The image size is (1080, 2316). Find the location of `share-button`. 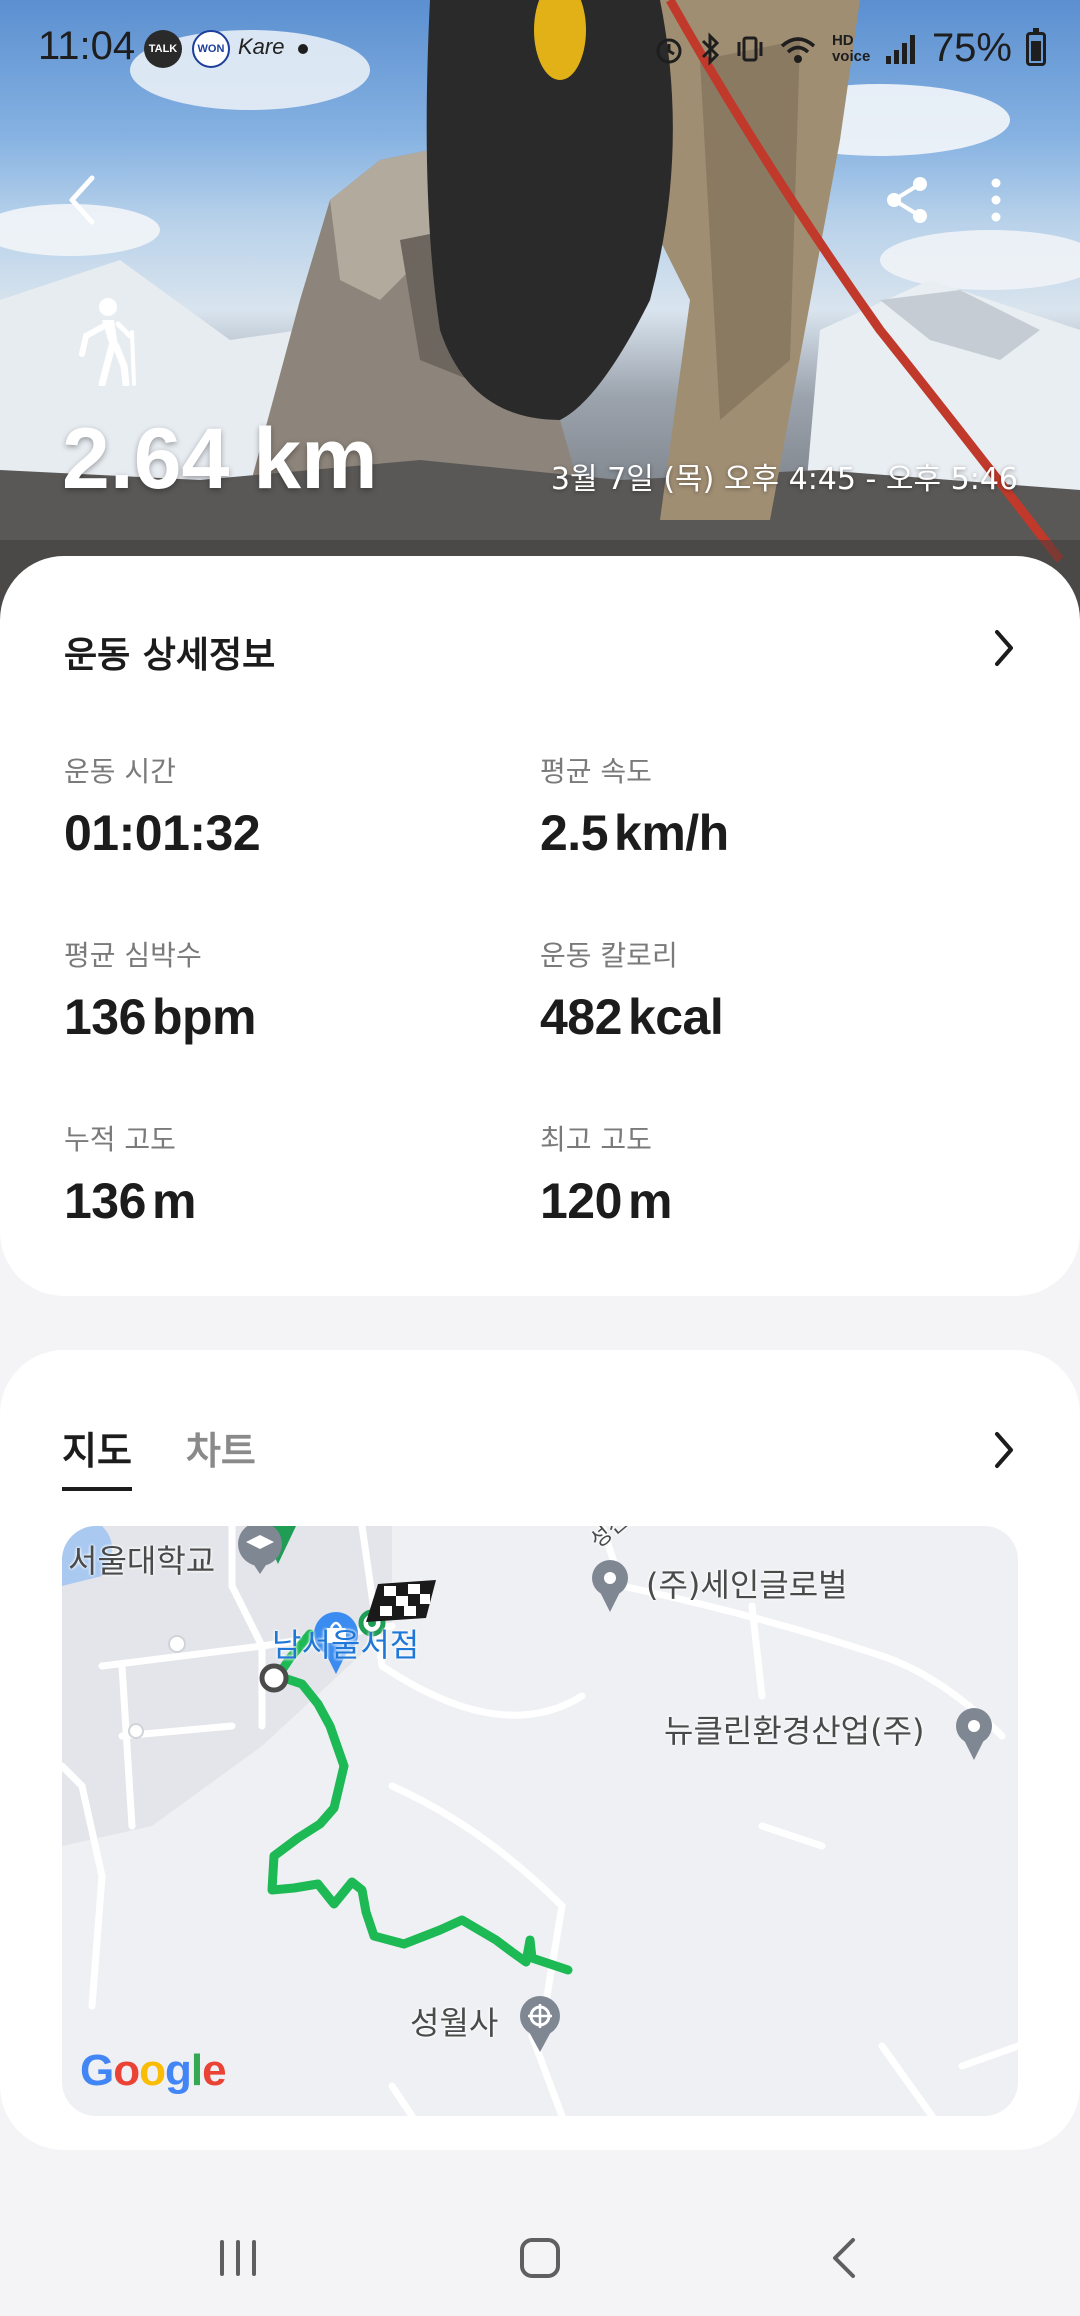

share-button is located at coordinates (908, 200).